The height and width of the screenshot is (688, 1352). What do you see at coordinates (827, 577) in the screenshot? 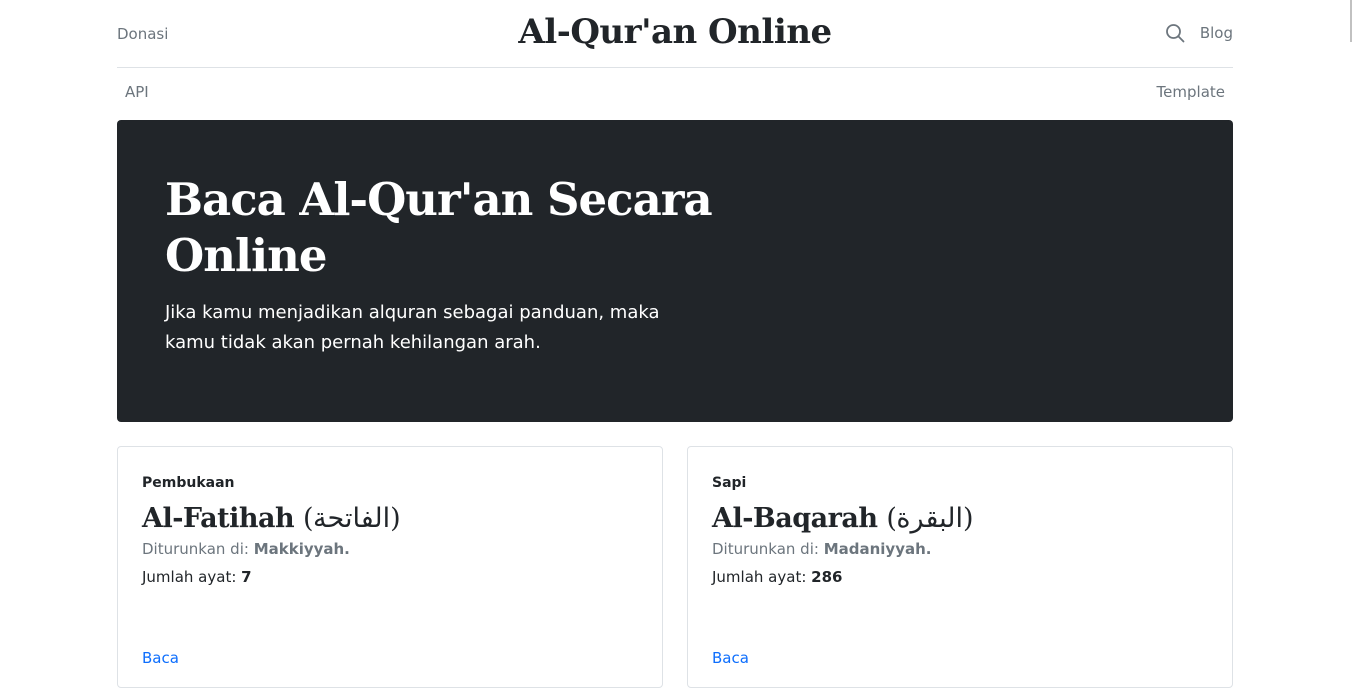
I see `ayat-value: 286` at bounding box center [827, 577].